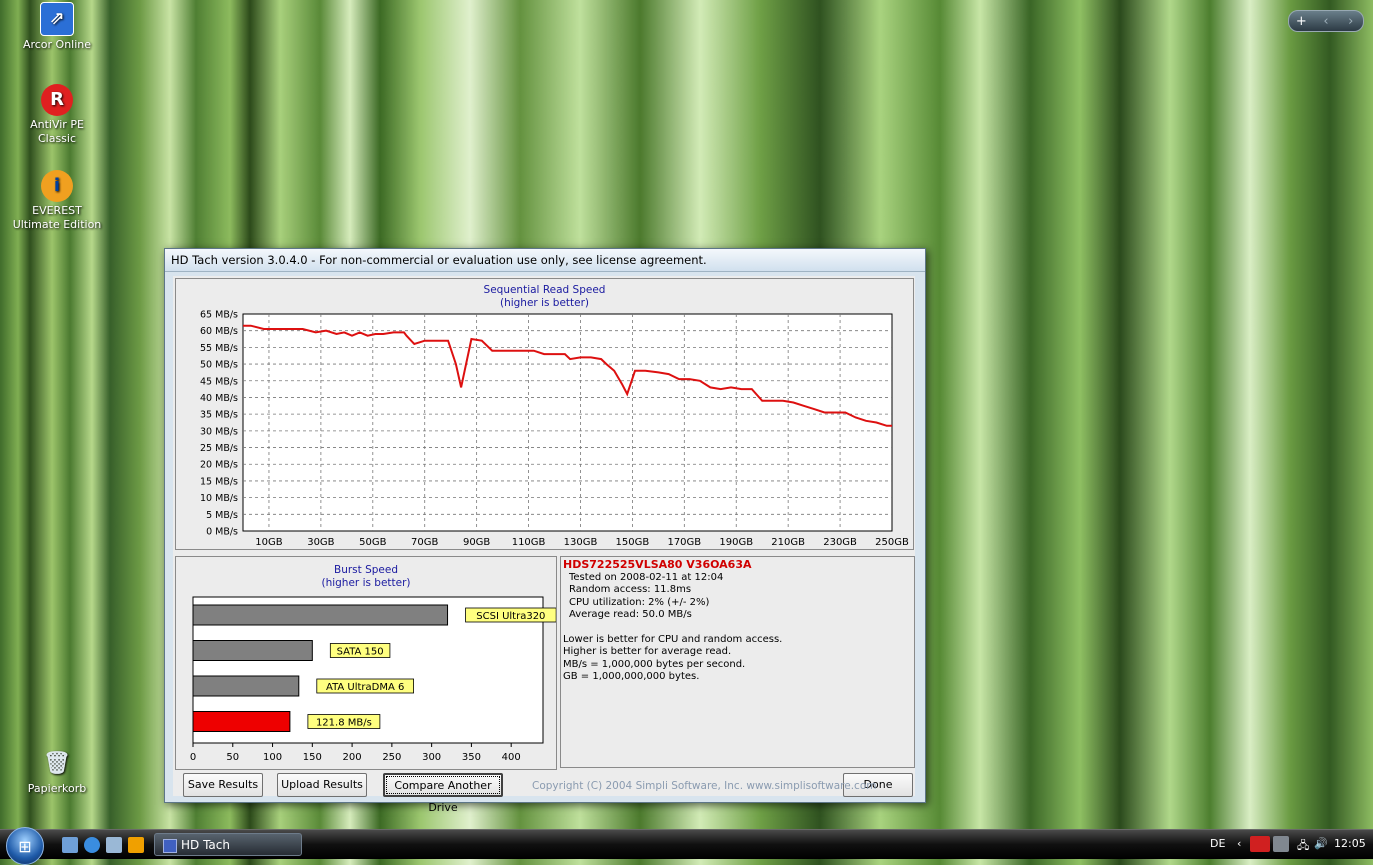 This screenshot has width=1373, height=865. I want to click on y-tick-label: 65 MB/s, so click(219, 315).